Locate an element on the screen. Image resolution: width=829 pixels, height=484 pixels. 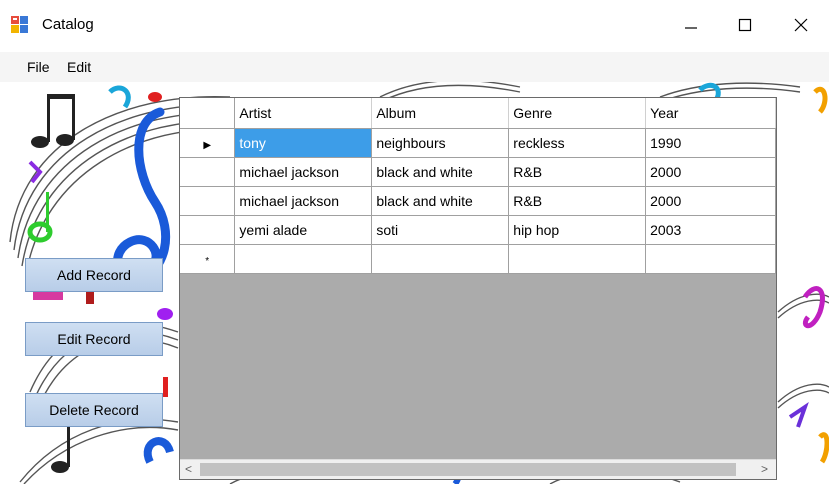
menu-bar: File Edit is located at coordinates (414, 67).